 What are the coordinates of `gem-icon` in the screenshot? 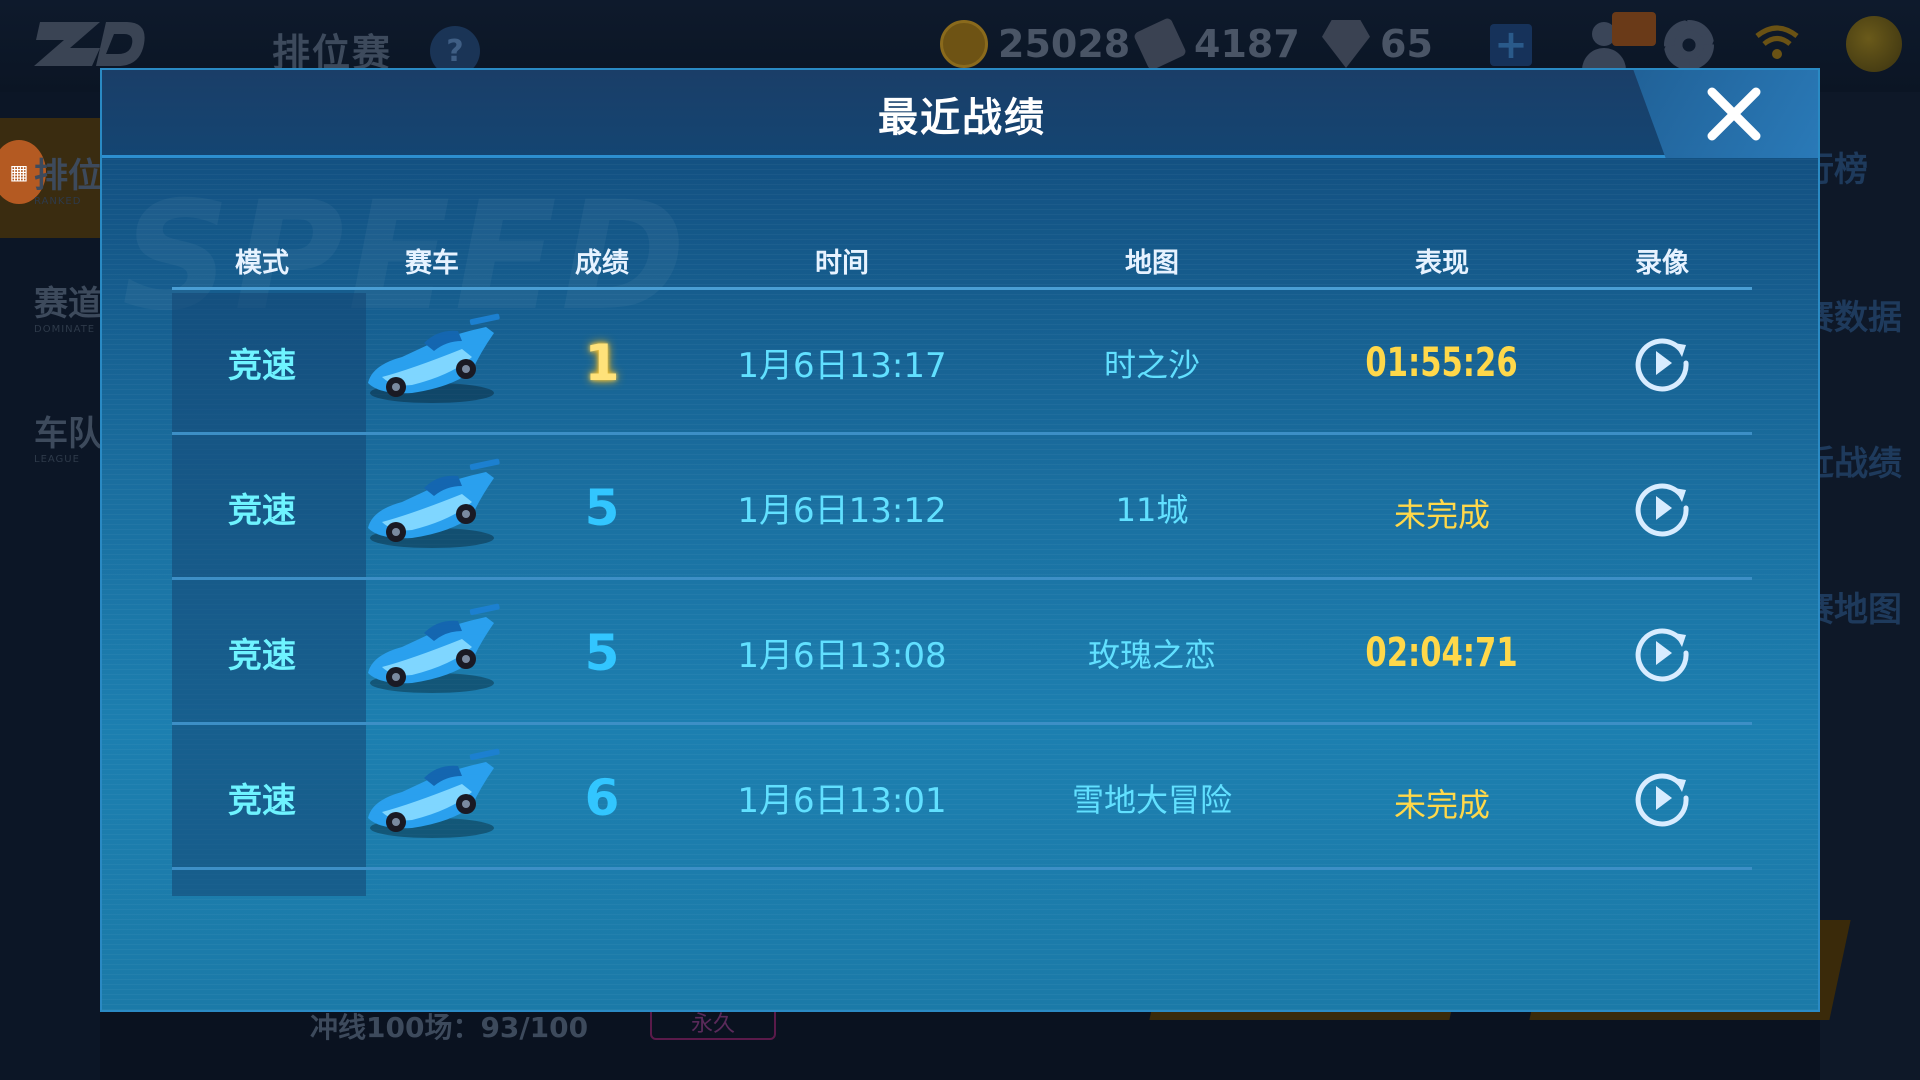 It's located at (1346, 44).